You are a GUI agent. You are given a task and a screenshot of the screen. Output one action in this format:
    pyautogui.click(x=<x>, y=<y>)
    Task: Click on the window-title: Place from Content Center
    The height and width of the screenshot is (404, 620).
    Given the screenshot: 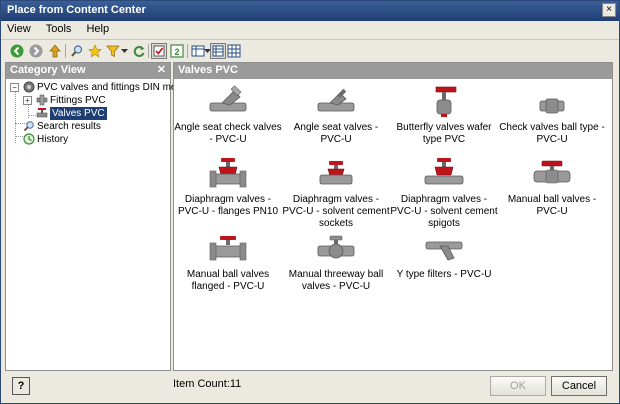 What is the action you would take?
    pyautogui.click(x=76, y=10)
    